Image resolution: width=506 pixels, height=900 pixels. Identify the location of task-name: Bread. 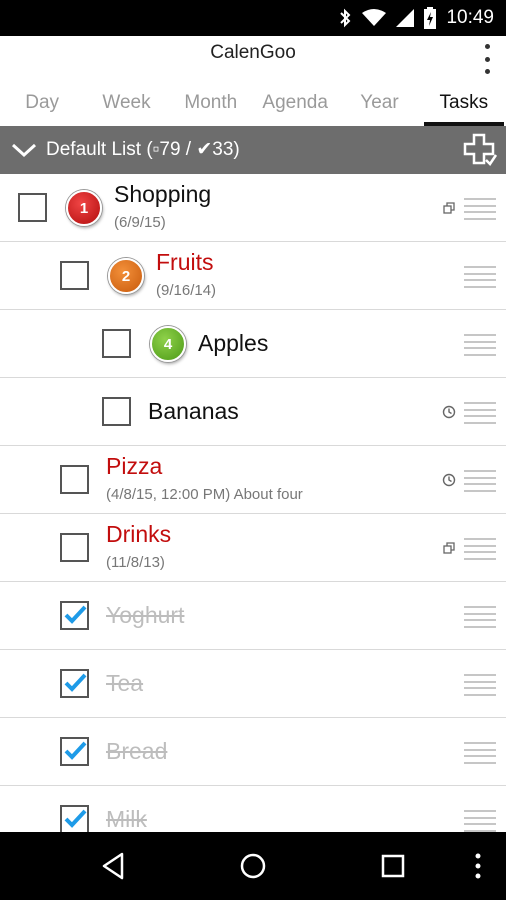
(137, 751).